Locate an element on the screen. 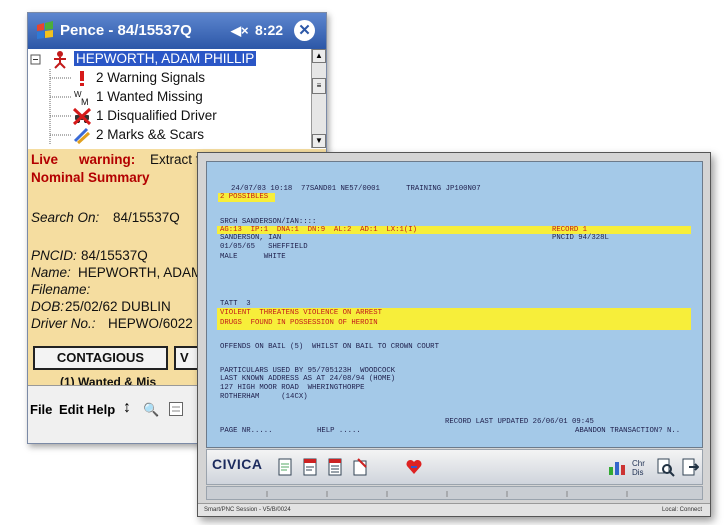  wanted-missing-icon: W M is located at coordinates (81, 98).